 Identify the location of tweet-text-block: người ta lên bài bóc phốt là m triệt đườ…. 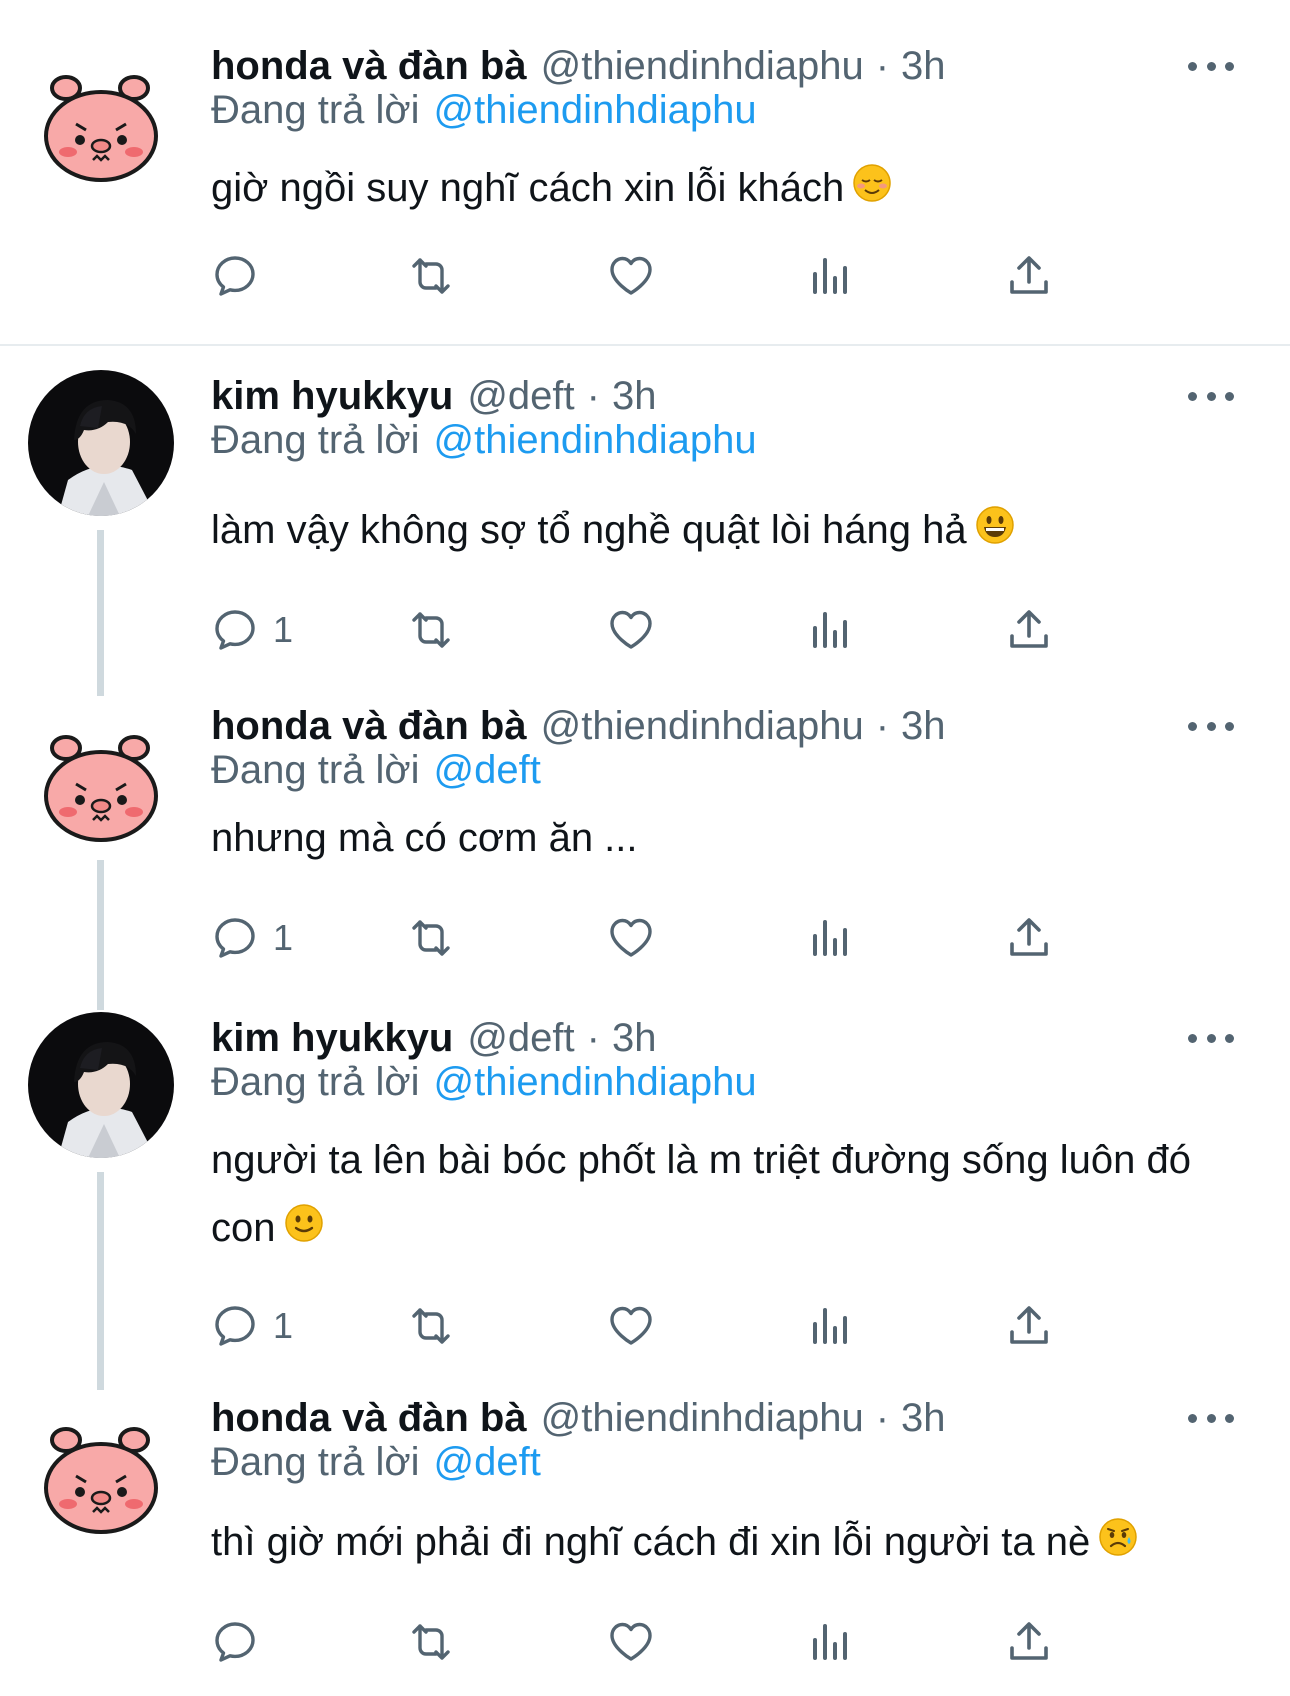
(726, 1195).